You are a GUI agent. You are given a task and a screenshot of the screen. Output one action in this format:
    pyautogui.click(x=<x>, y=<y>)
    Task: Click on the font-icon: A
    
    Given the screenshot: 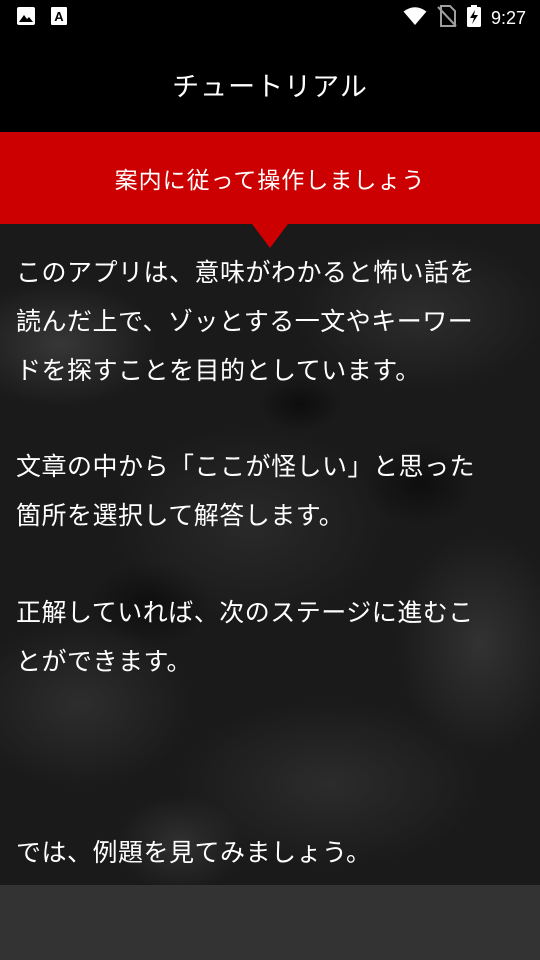 What is the action you would take?
    pyautogui.click(x=59, y=18)
    